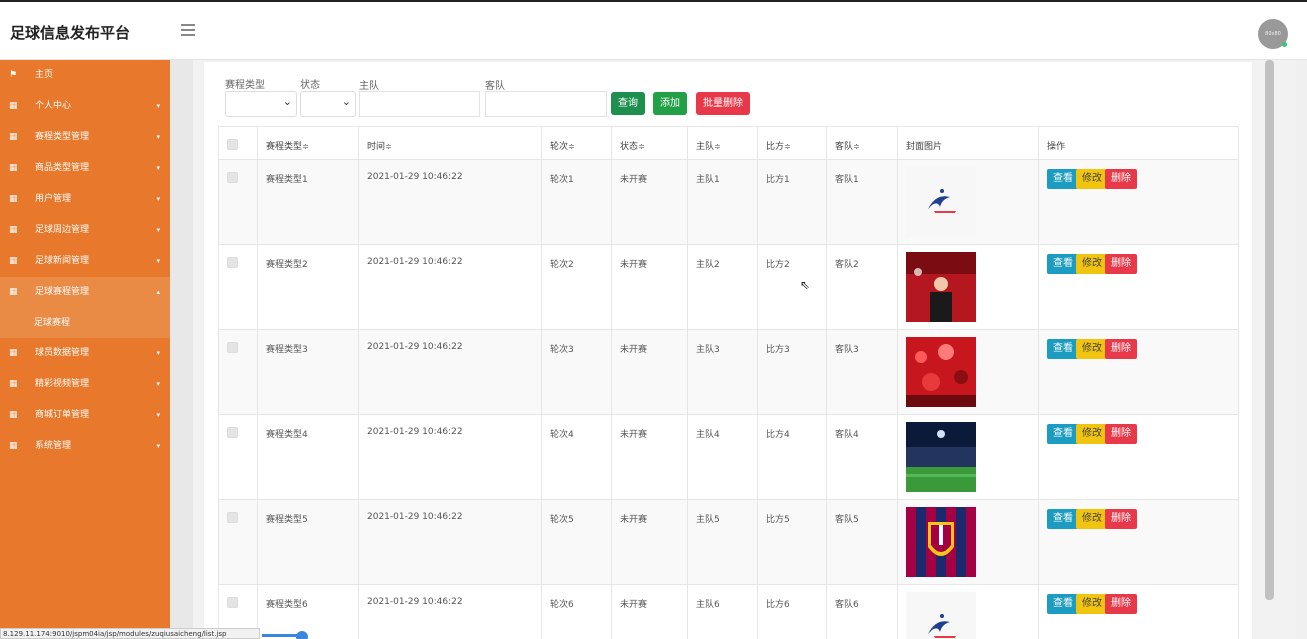  What do you see at coordinates (649, 611) in the screenshot?
I see `cell-status: 未开赛` at bounding box center [649, 611].